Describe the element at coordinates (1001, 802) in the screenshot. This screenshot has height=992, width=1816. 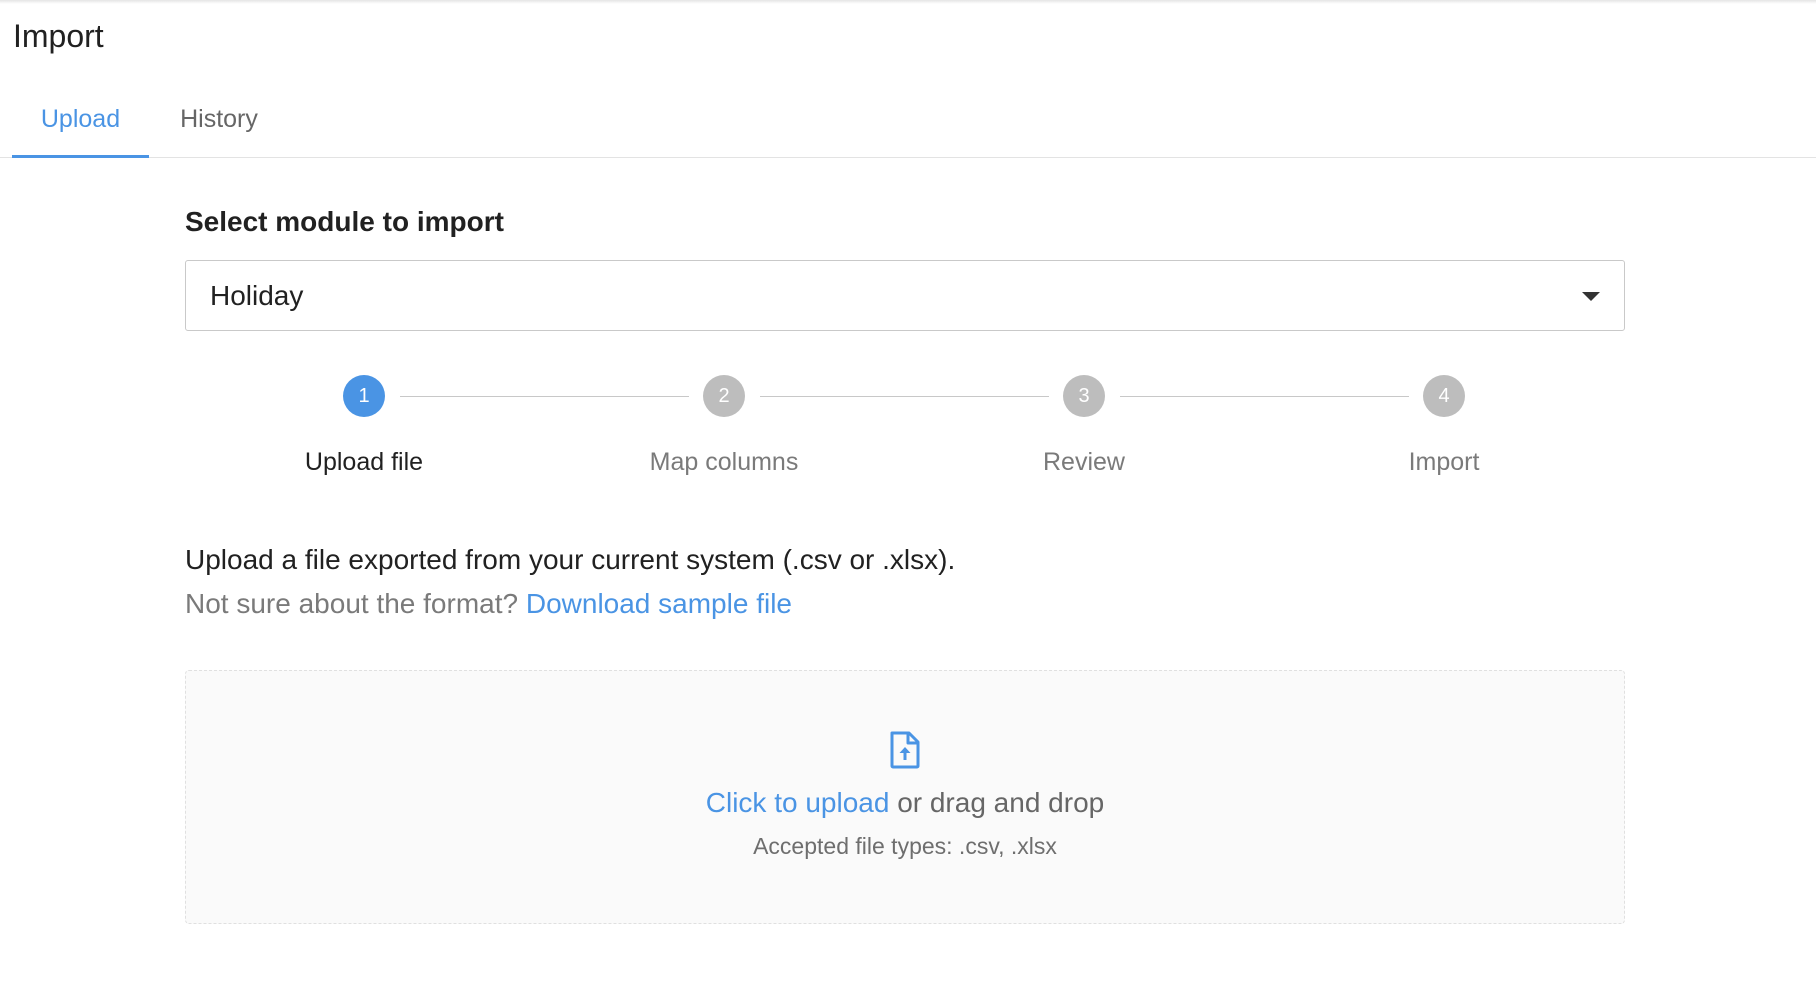
I see `drag-drop-text: or drag and drop` at that location.